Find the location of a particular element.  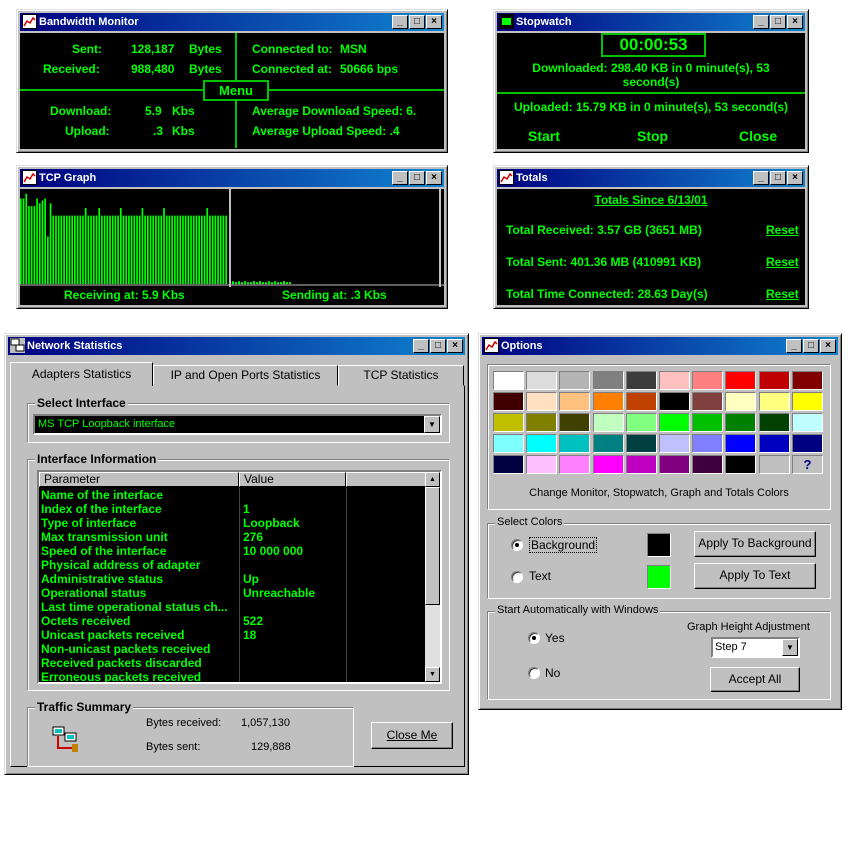

table-row: Name of the interface is located at coordinates (232, 495).